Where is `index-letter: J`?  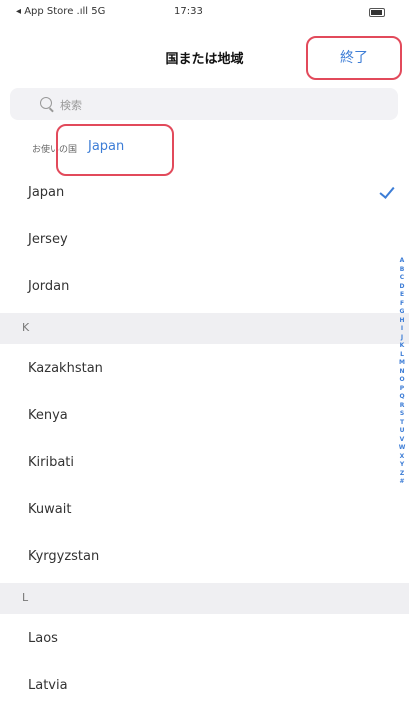
index-letter: J is located at coordinates (402, 338).